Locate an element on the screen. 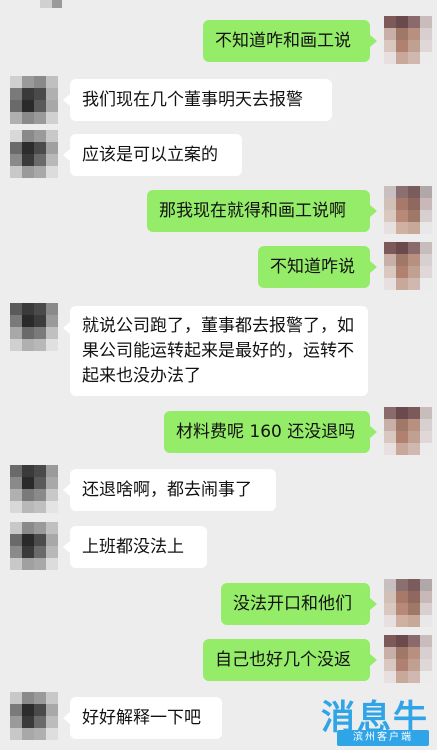 This screenshot has width=437, height=750. top-cropped-avatar is located at coordinates (218, 5).